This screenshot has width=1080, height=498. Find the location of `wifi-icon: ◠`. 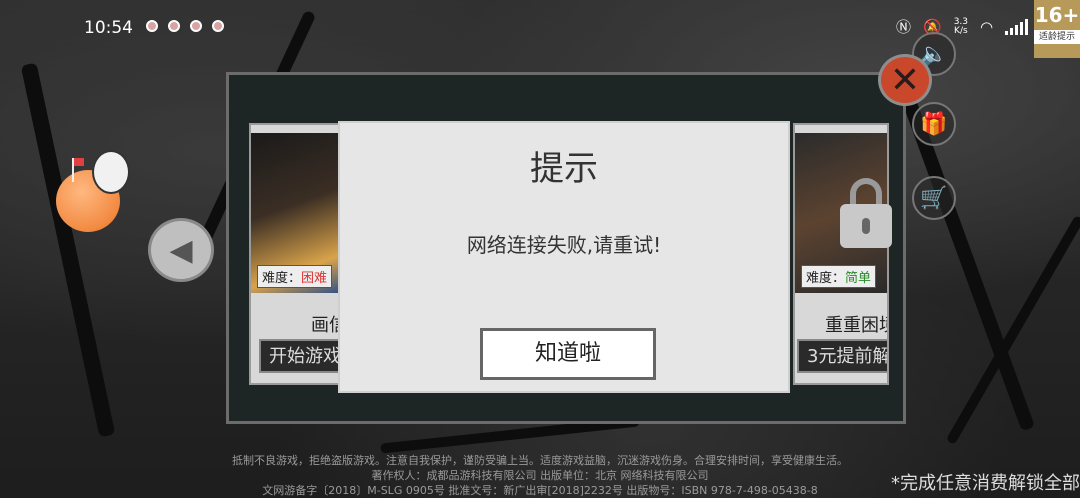

wifi-icon: ◠ is located at coordinates (987, 26).